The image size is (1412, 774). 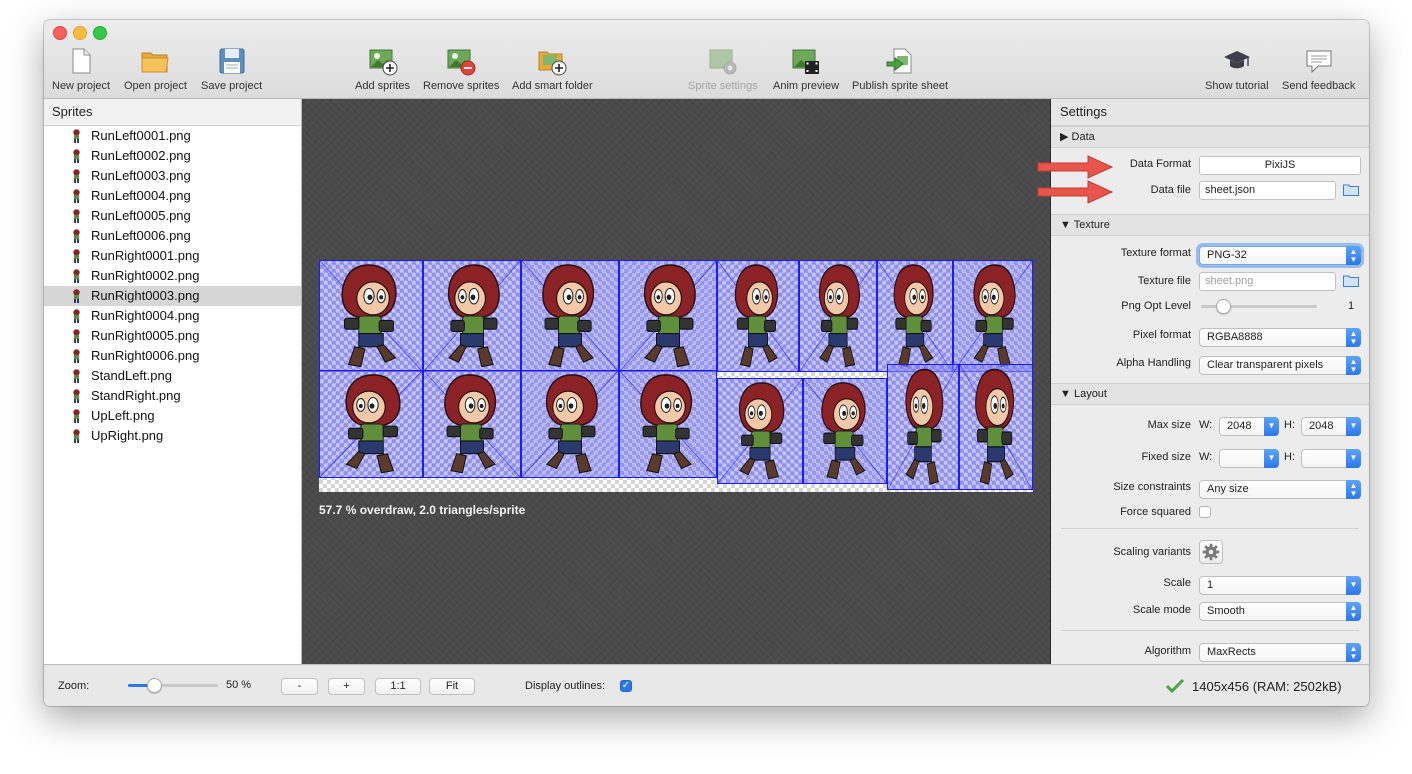 I want to click on zoom-in-button: +, so click(x=346, y=686).